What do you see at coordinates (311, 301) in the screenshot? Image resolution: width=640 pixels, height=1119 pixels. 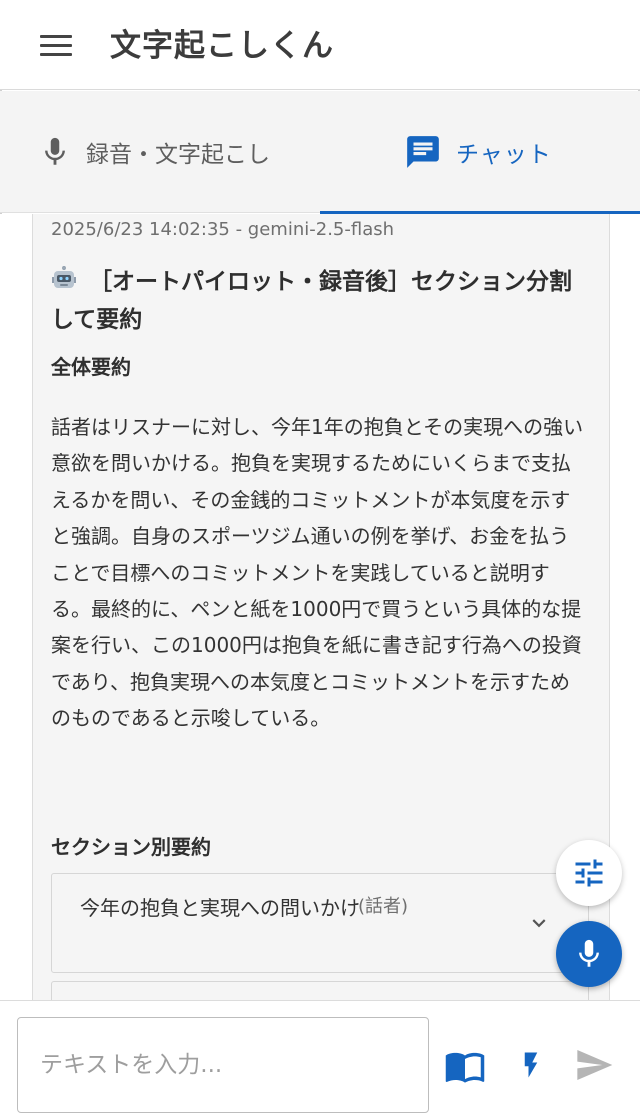 I see `message-title-text: ［オートパイロット・録音後］セクション分割して要約` at bounding box center [311, 301].